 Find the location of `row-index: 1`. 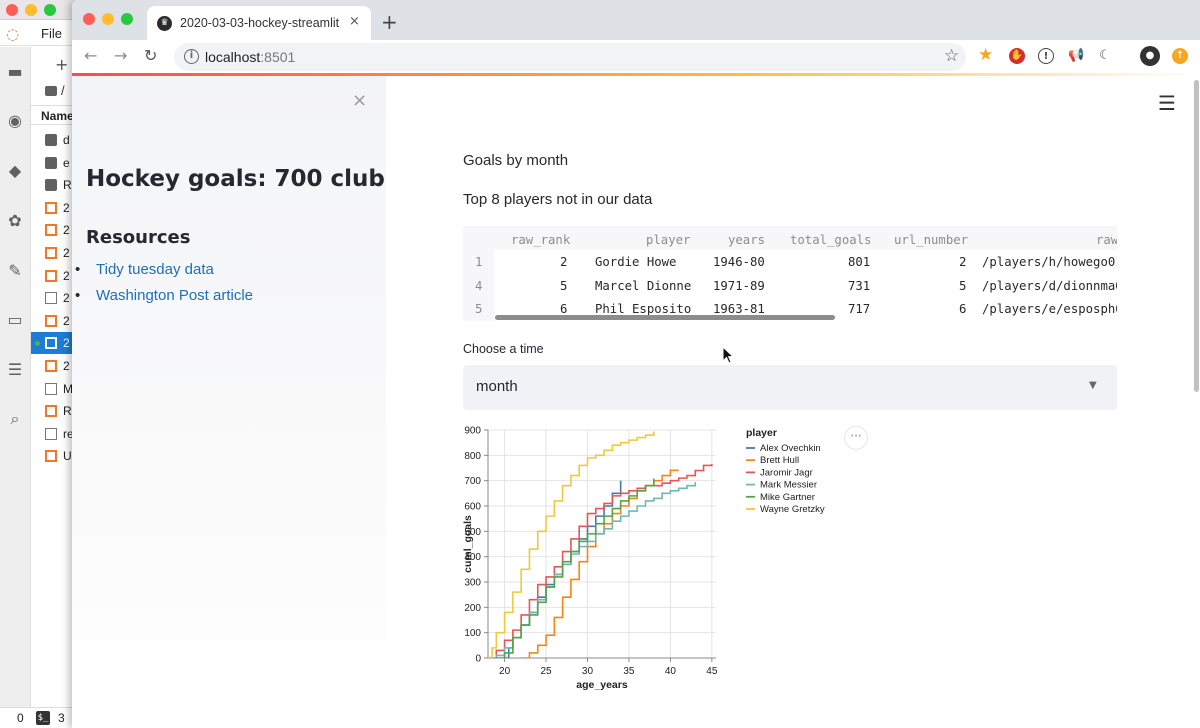

row-index: 1 is located at coordinates (479, 262).